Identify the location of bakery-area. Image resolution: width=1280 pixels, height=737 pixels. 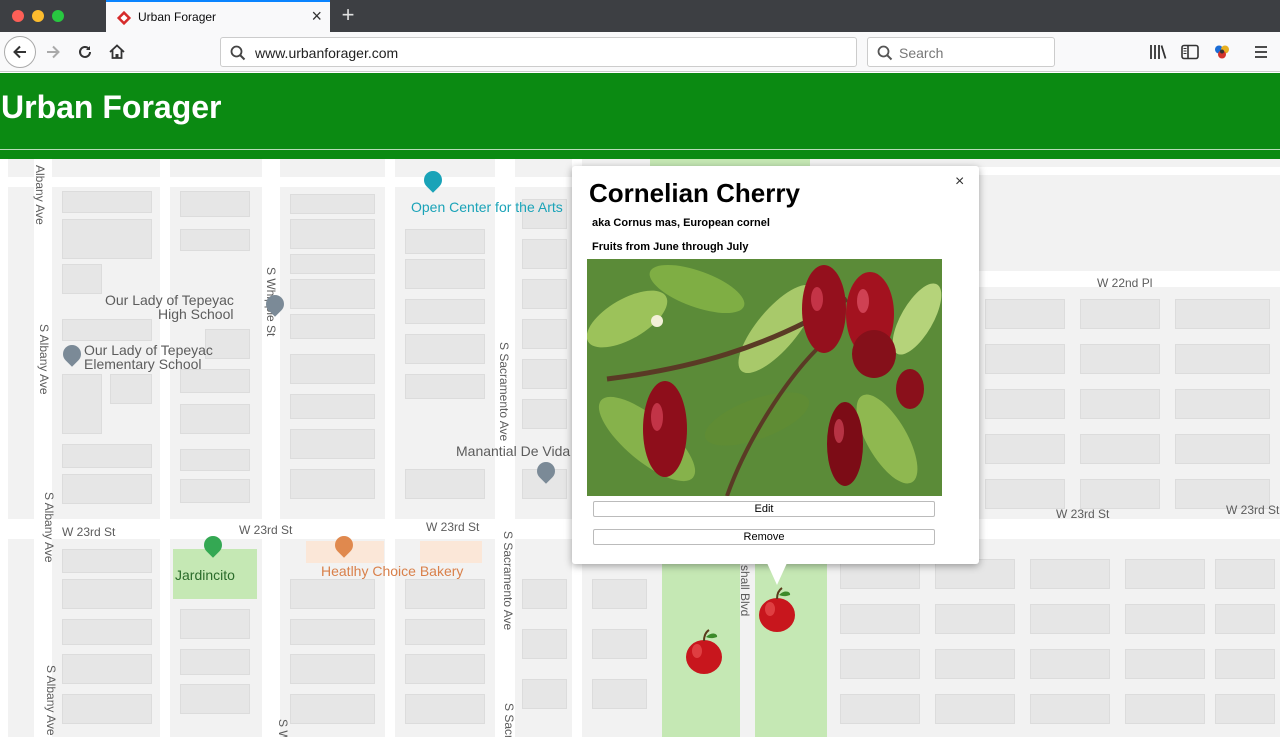
(451, 552).